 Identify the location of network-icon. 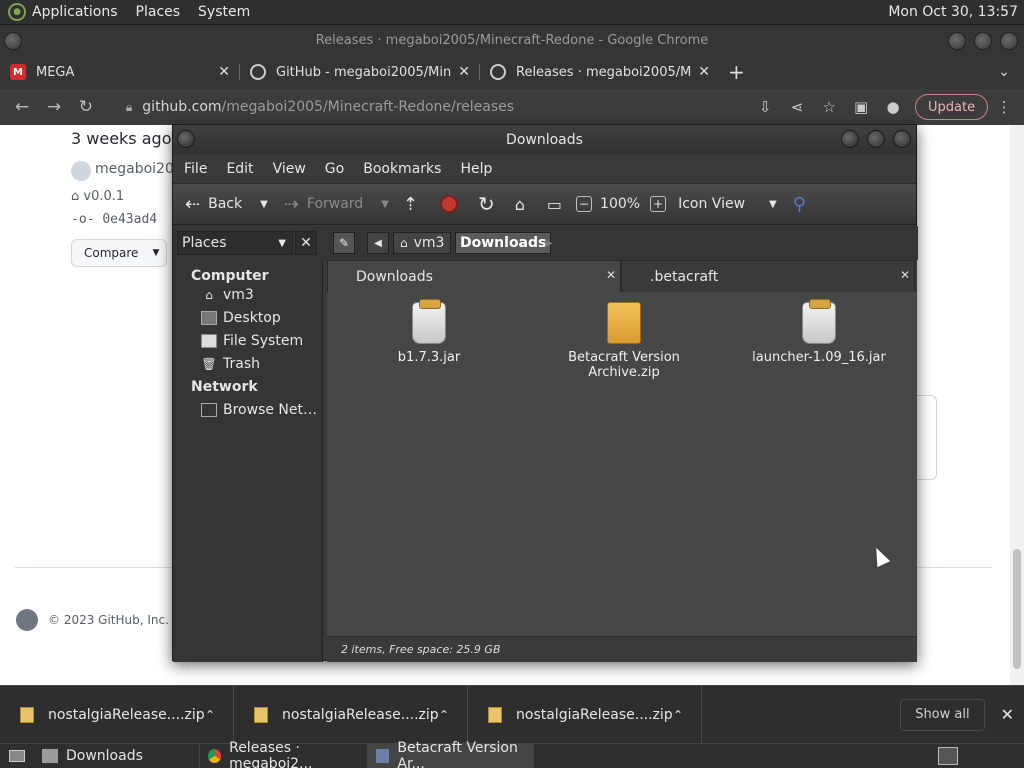
(209, 409).